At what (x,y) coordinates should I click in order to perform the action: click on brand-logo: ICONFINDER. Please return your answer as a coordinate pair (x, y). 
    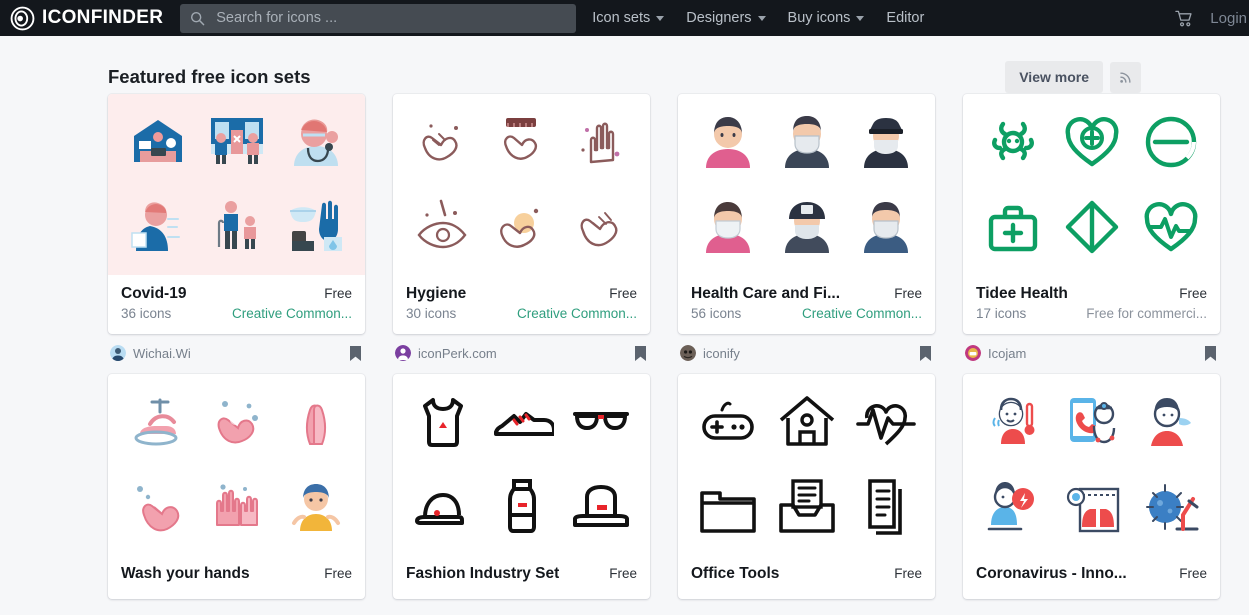
    Looking at the image, I should click on (93, 18).